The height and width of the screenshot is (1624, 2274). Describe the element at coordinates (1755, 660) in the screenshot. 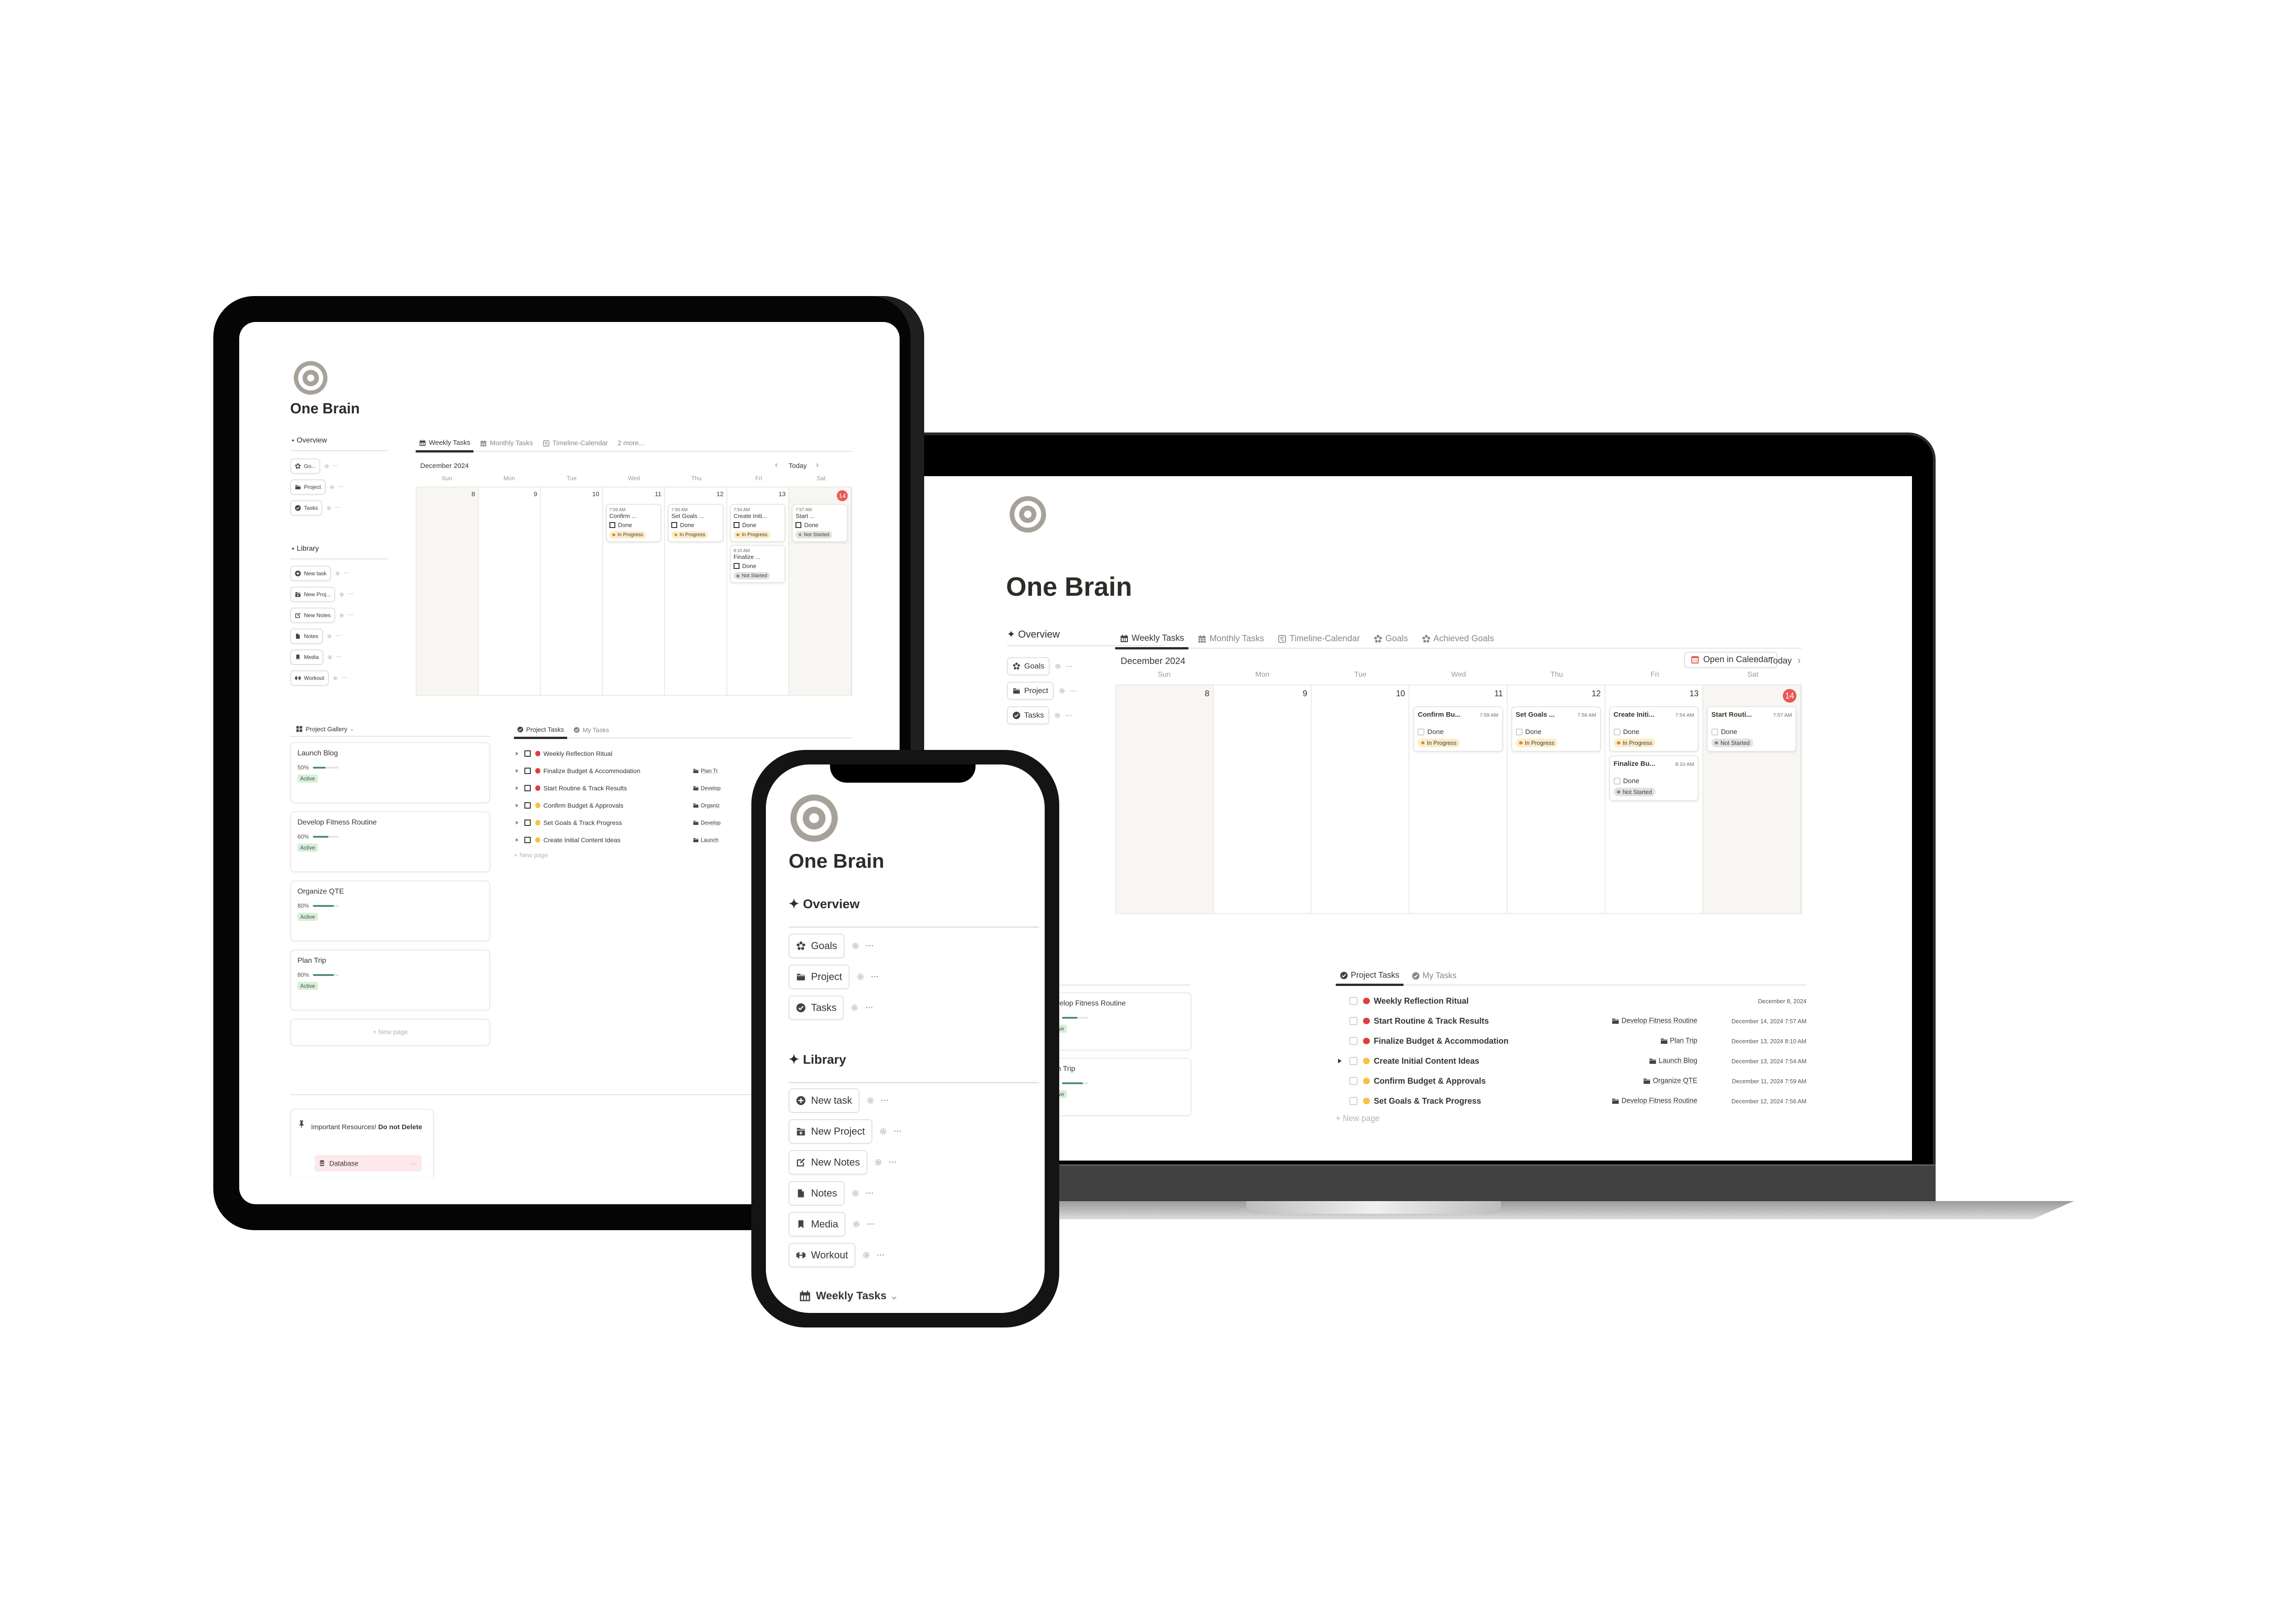

I see `prev-week-button: ‹` at that location.